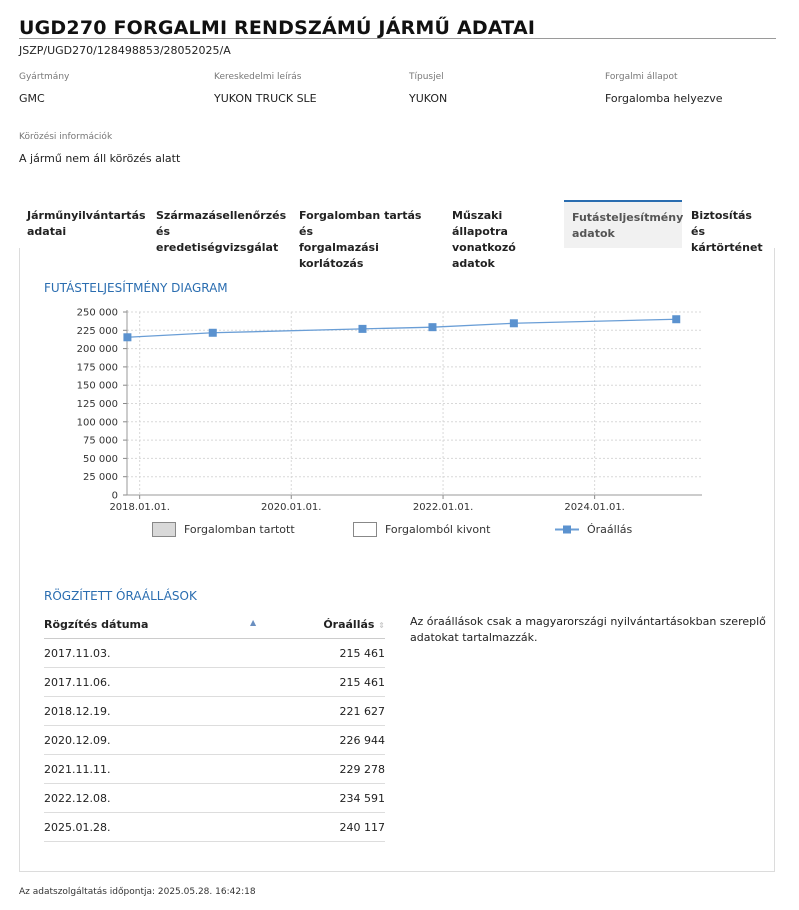  Describe the element at coordinates (321, 625) in the screenshot. I see `column-header-reading: Óraállás ⇕` at that location.